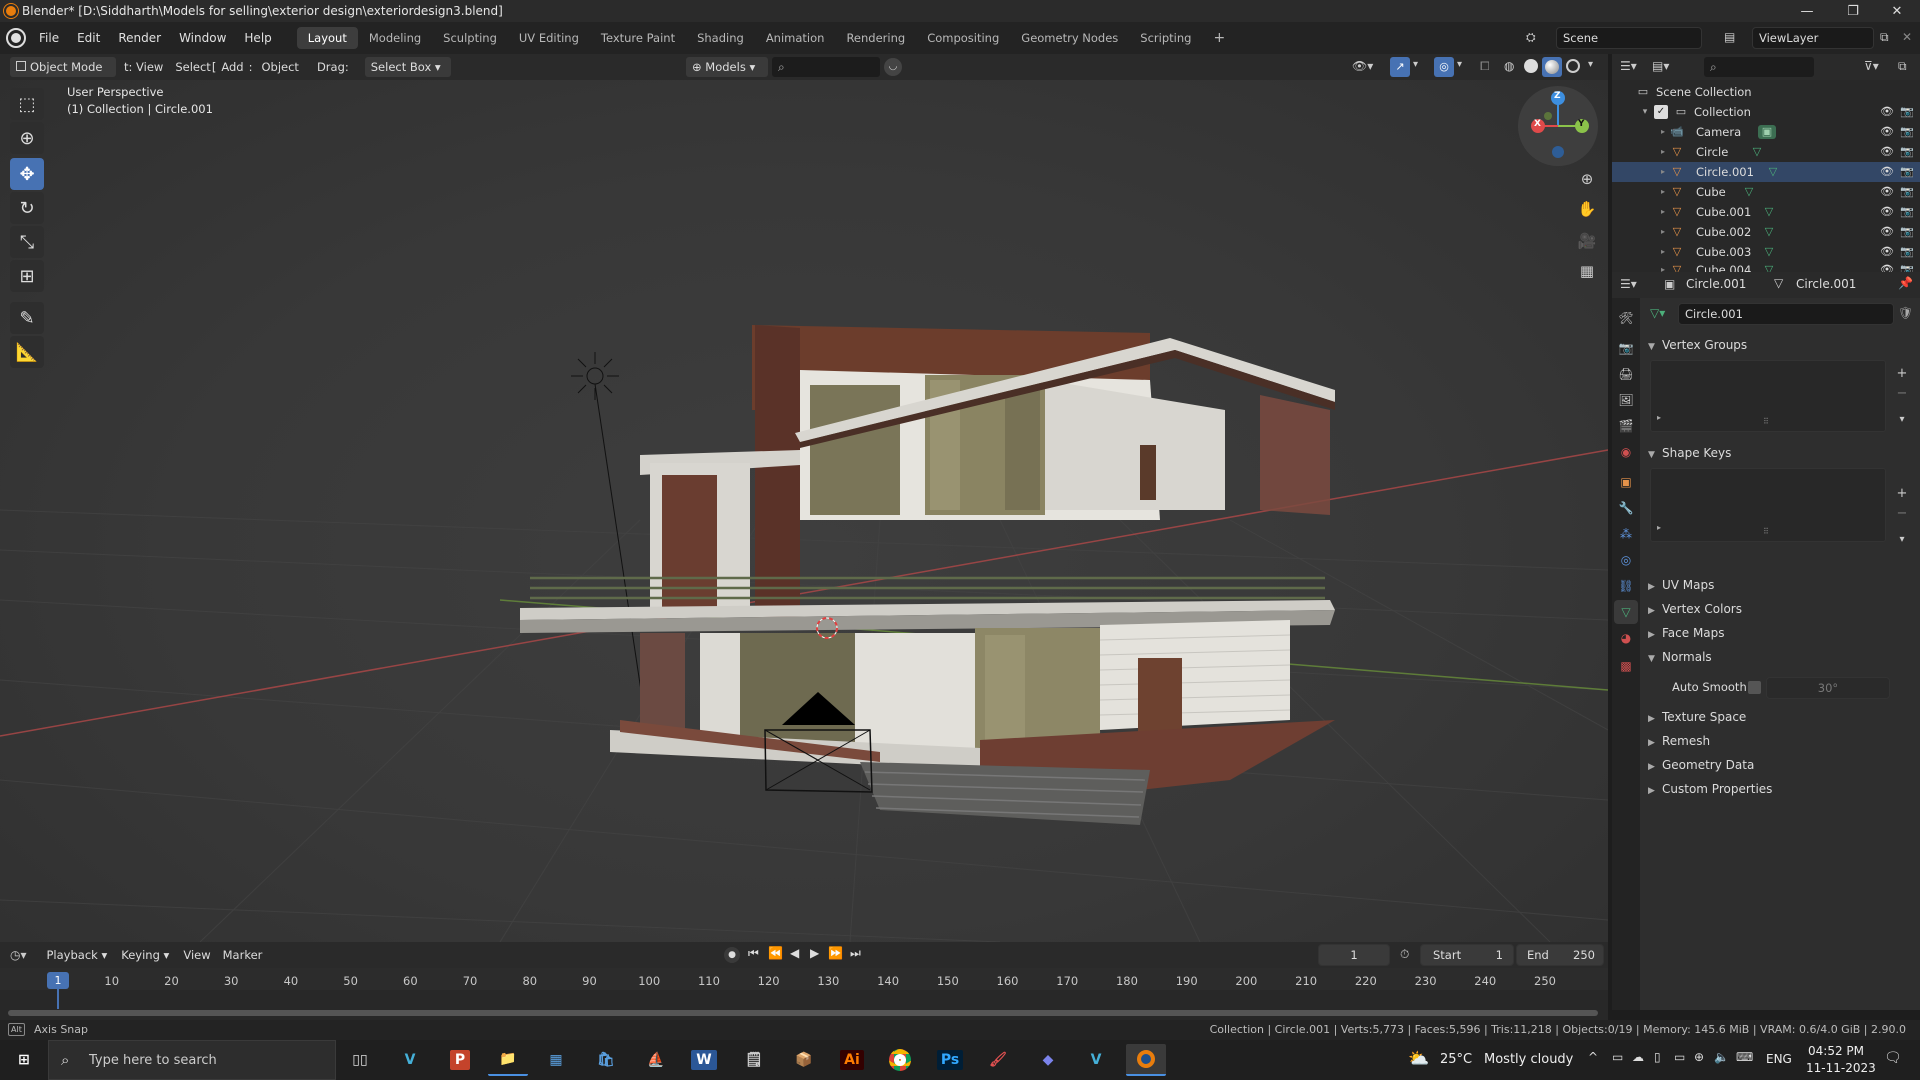 The image size is (1920, 1080). What do you see at coordinates (243, 955) in the screenshot?
I see `marker-menu: Marker` at bounding box center [243, 955].